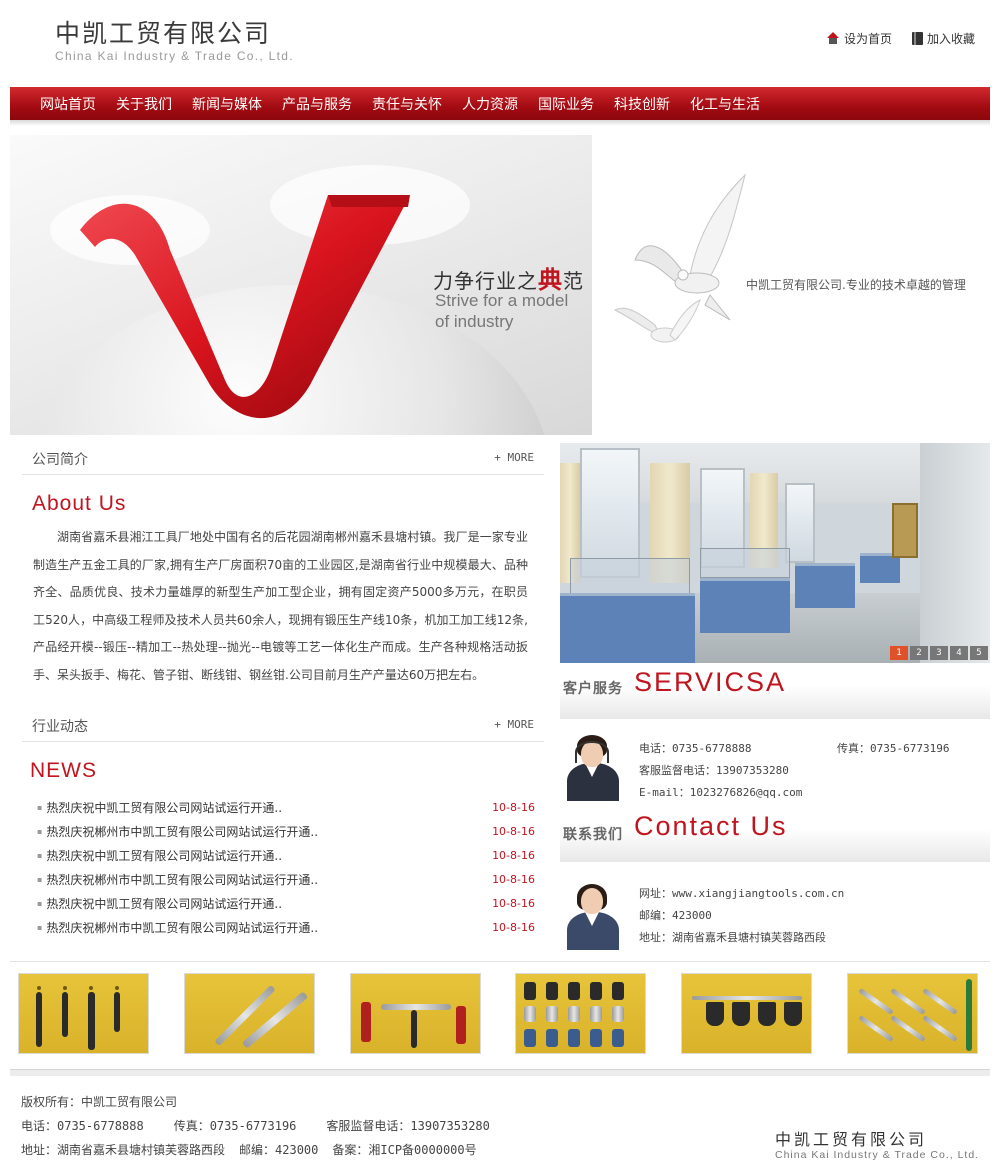 This screenshot has width=1000, height=1171. Describe the element at coordinates (283, 457) in the screenshot. I see `intro-header: 公司简介 + MORE` at that location.